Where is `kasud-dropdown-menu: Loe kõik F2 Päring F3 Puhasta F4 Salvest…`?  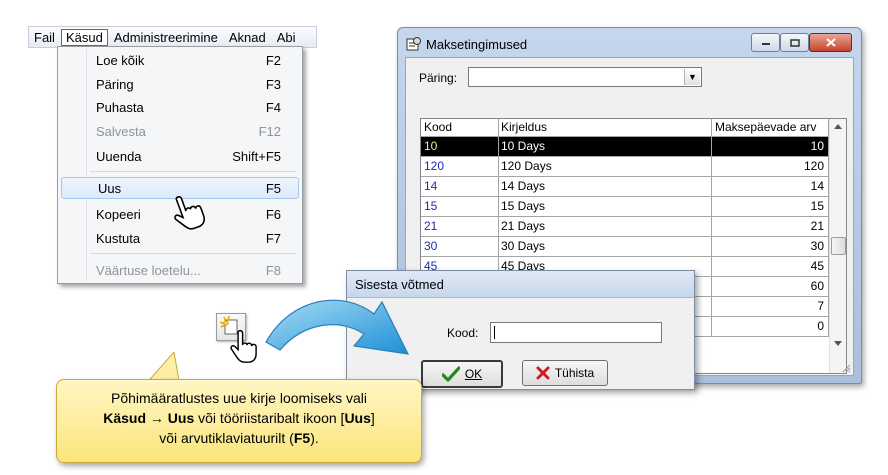
kasud-dropdown-menu: Loe kõik F2 Päring F3 Puhasta F4 Salvest… is located at coordinates (180, 165).